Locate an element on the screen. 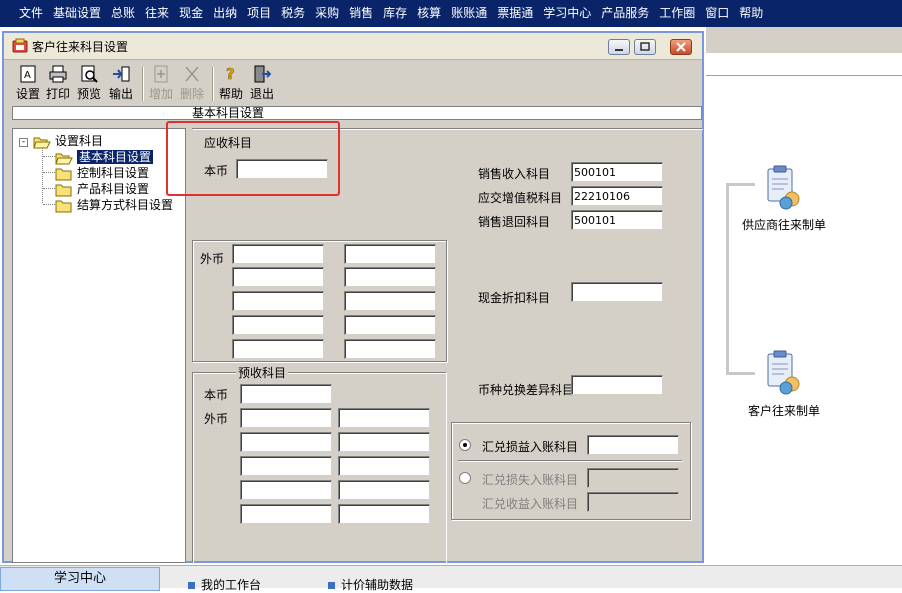 This screenshot has width=902, height=593. cash-discount-label: 现金折扣科目 is located at coordinates (514, 298).